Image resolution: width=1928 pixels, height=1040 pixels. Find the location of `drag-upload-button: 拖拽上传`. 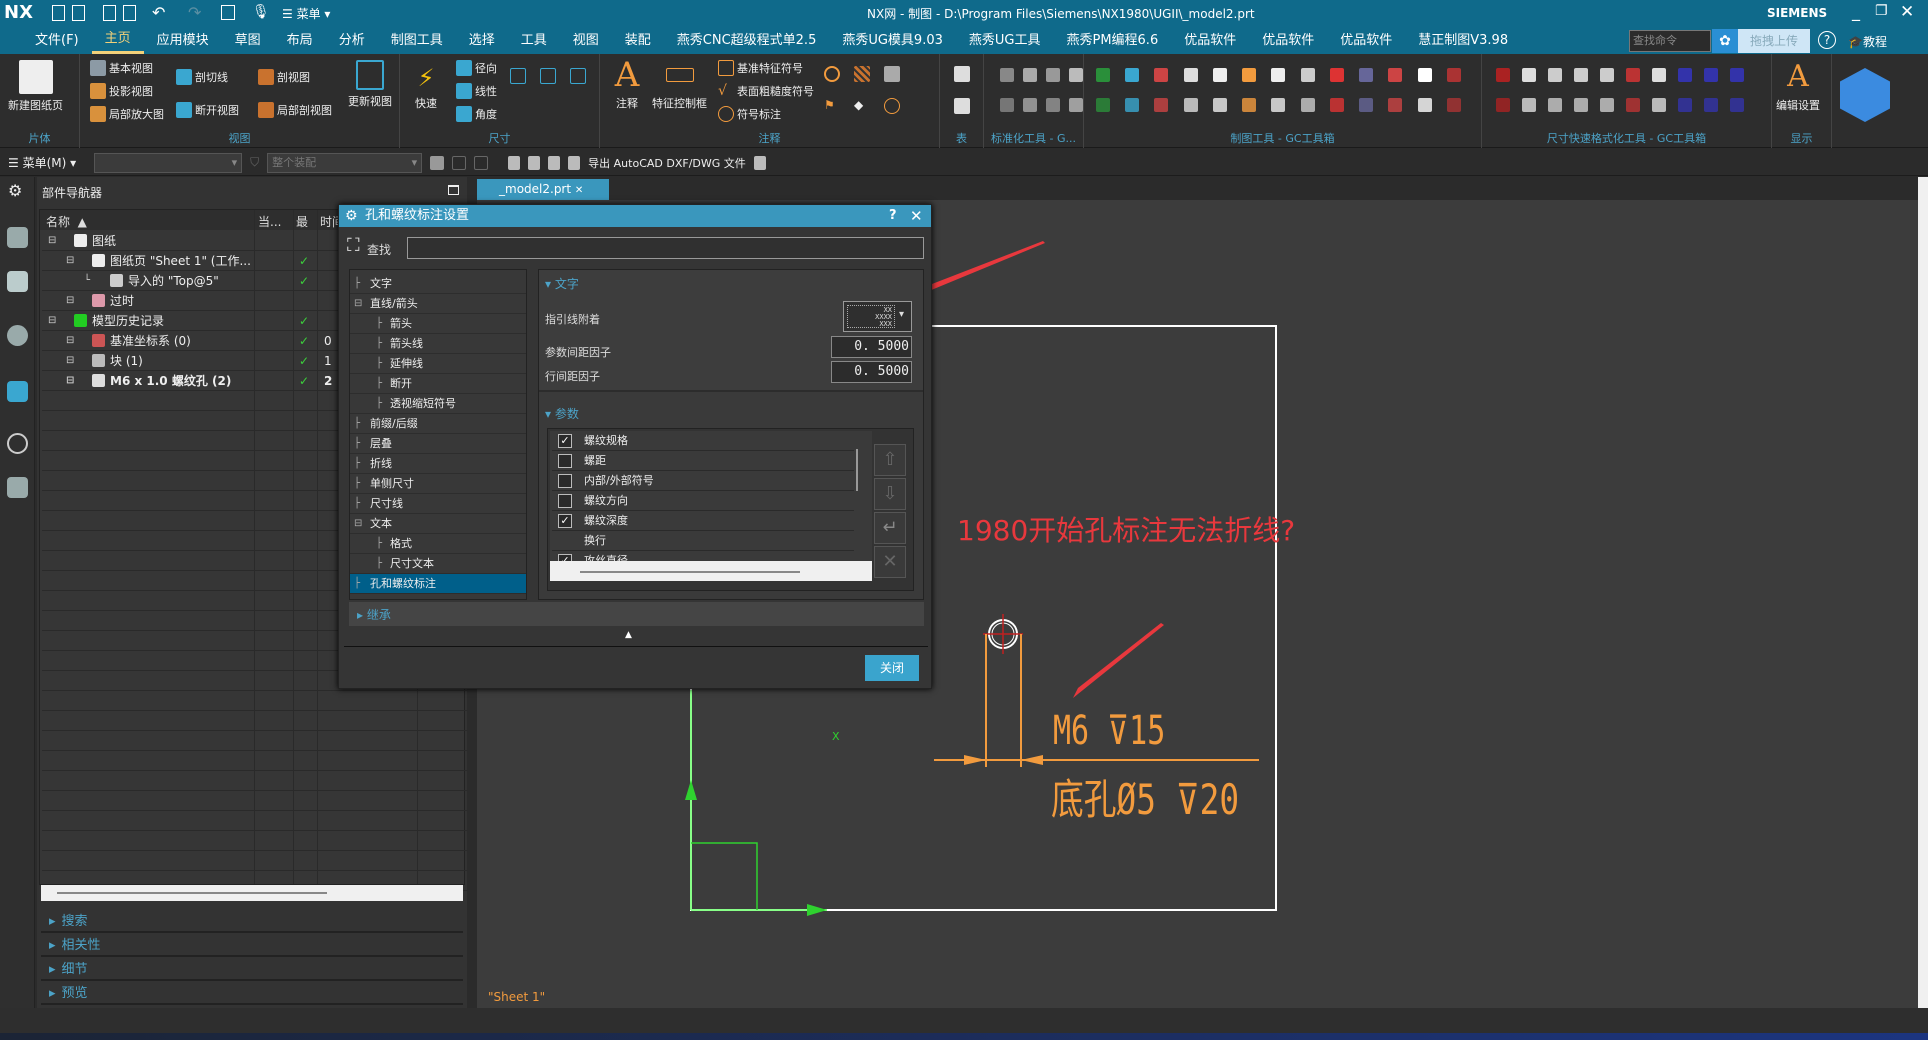

drag-upload-button: 拖拽上传 is located at coordinates (1774, 41).